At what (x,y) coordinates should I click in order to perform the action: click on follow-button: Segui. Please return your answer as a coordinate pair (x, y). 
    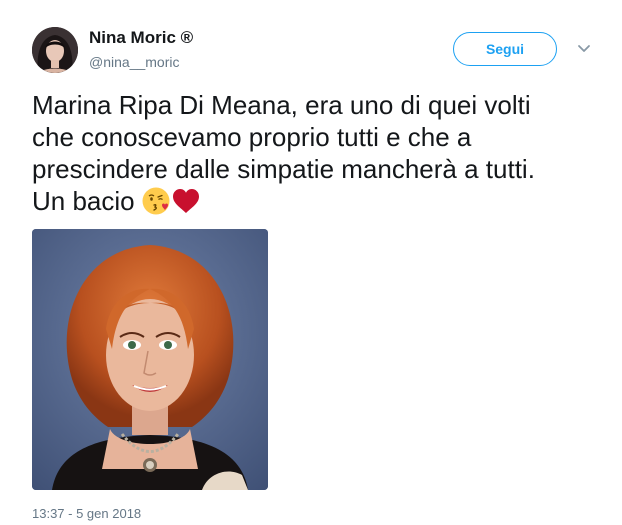
    Looking at the image, I should click on (505, 49).